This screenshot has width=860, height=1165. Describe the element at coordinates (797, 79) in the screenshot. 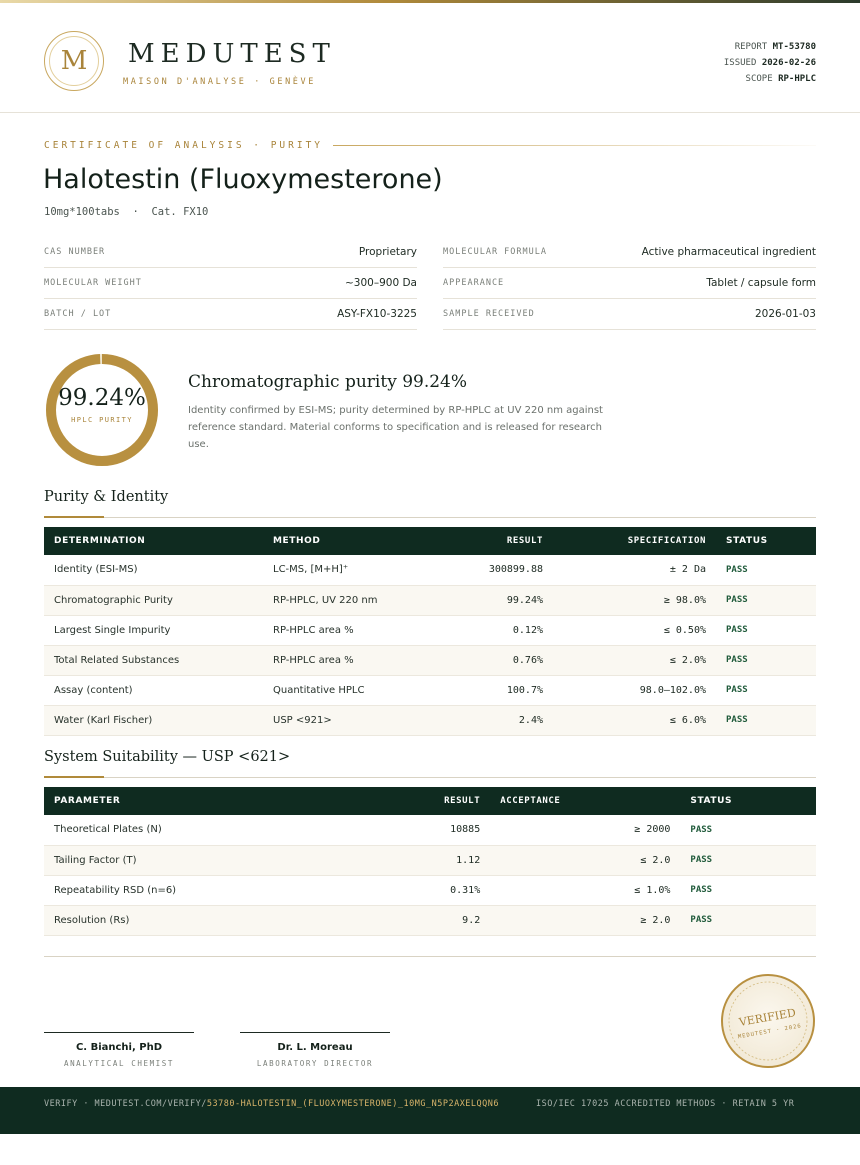

I see `scope-value: RP-HPLC` at that location.